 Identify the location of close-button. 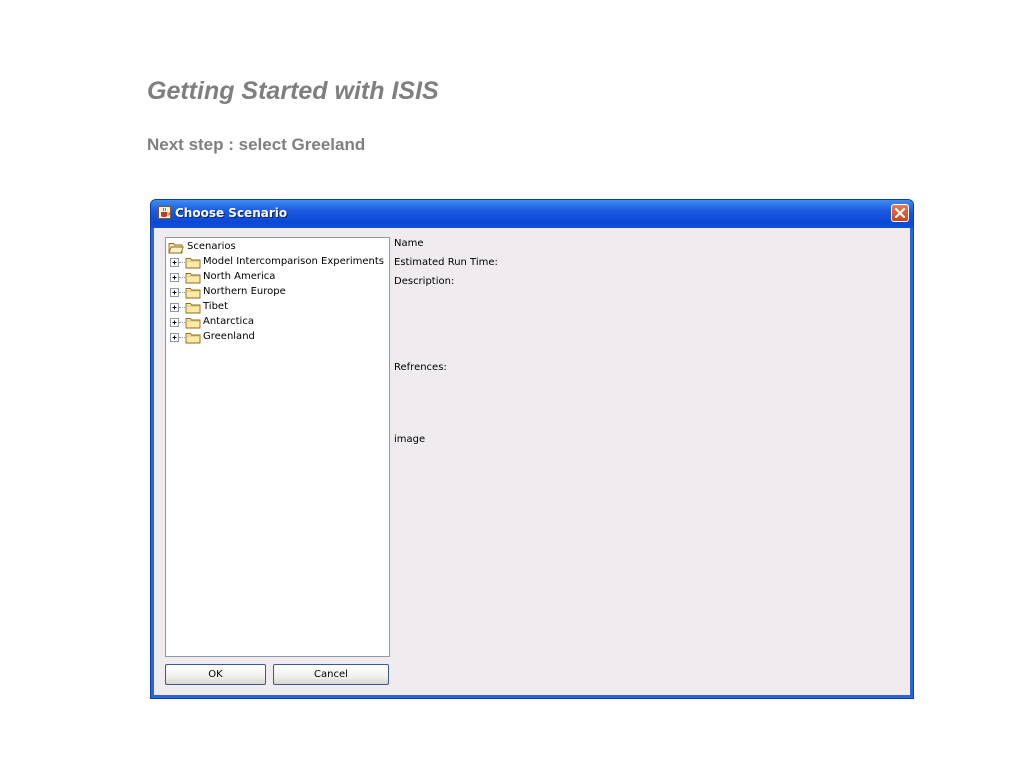
(900, 213).